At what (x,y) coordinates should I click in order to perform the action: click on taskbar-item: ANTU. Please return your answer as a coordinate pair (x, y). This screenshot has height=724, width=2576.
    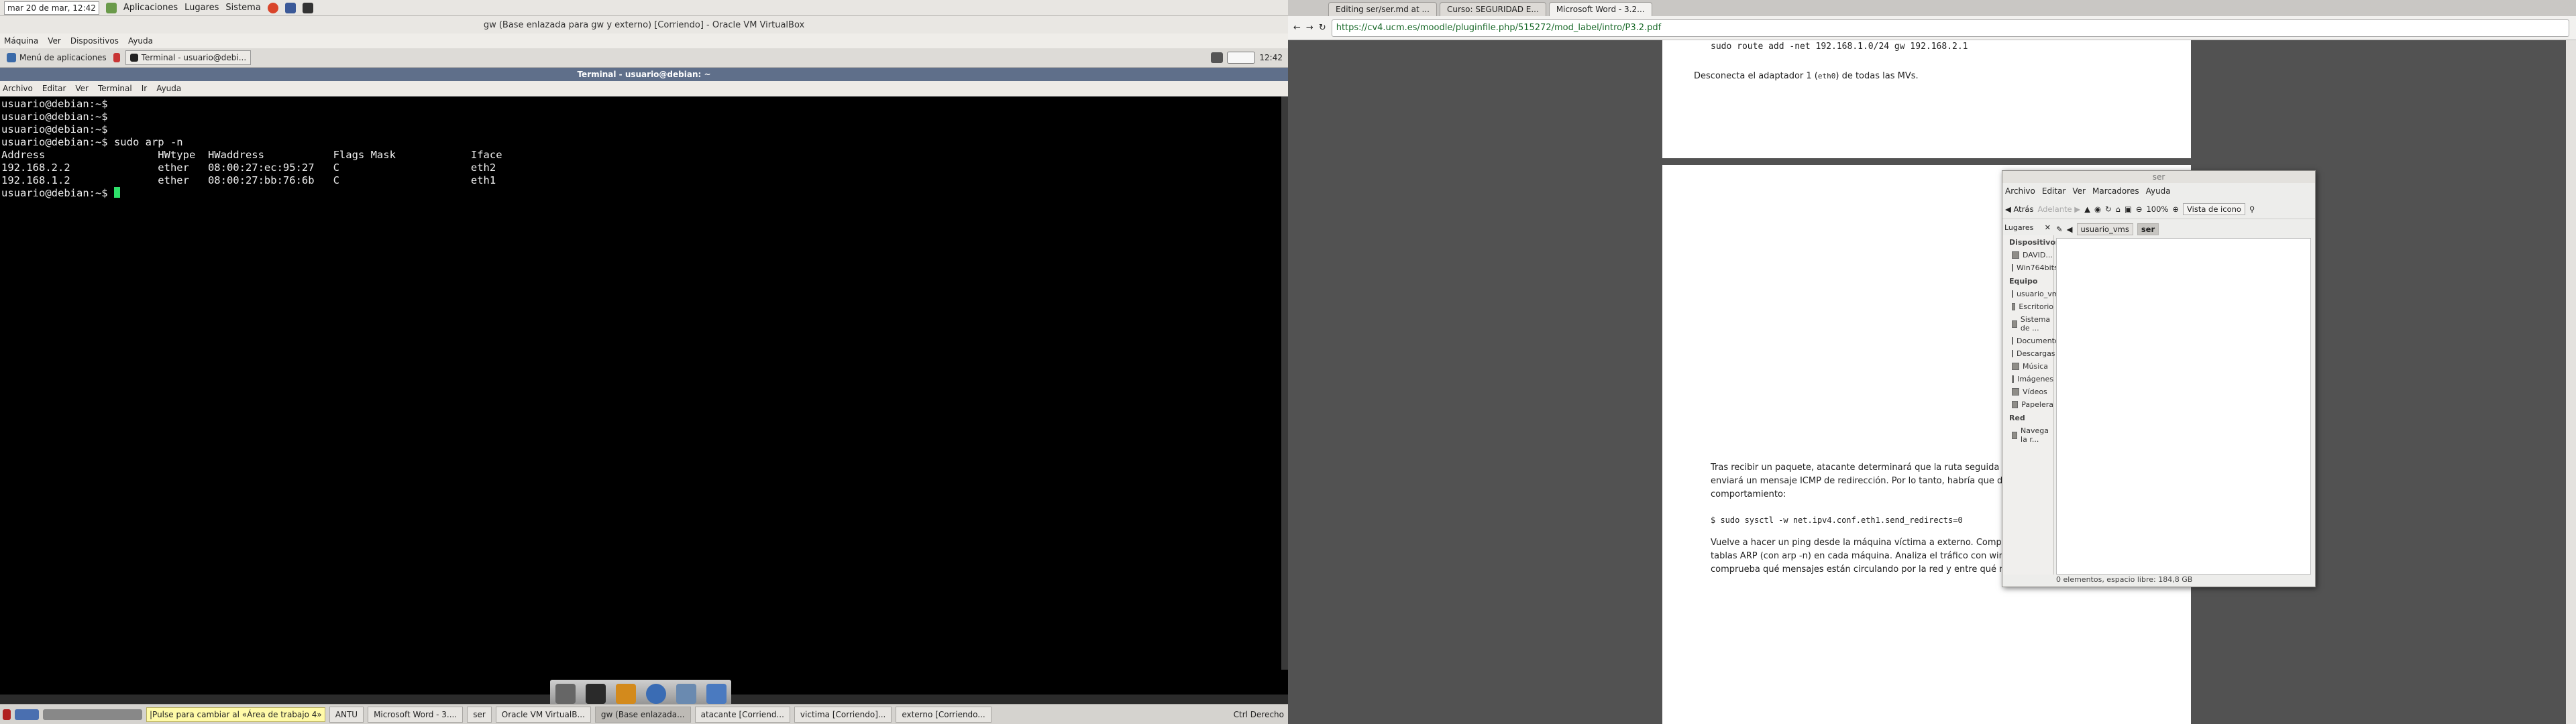
    Looking at the image, I should click on (346, 714).